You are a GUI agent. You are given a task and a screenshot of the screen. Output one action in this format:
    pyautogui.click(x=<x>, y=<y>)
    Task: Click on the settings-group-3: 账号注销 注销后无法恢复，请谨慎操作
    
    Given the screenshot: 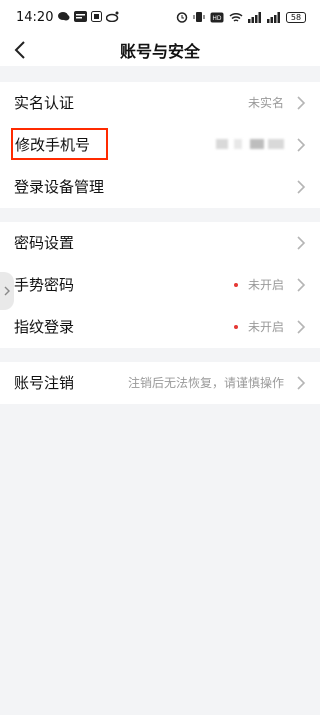 What is the action you would take?
    pyautogui.click(x=160, y=383)
    